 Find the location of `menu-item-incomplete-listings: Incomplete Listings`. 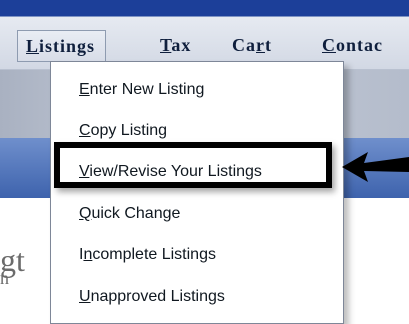

menu-item-incomplete-listings: Incomplete Listings is located at coordinates (147, 255).